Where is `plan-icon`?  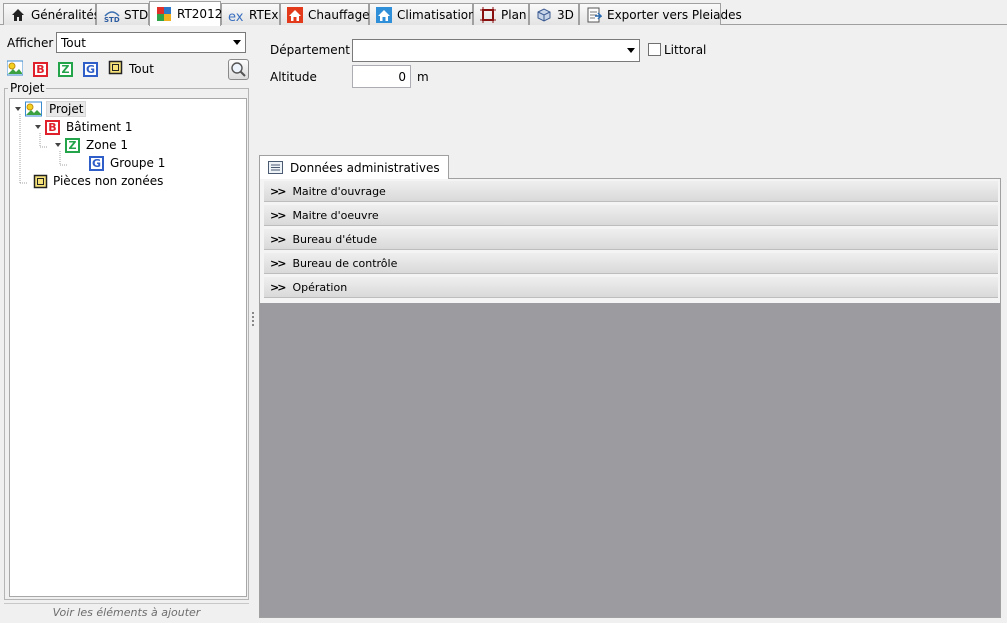
plan-icon is located at coordinates (488, 14).